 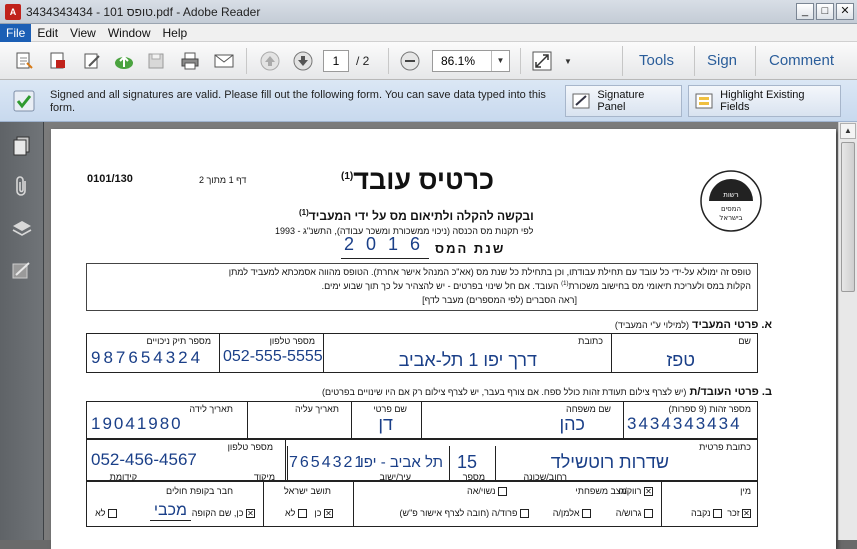 What do you see at coordinates (805, 11) in the screenshot?
I see `minimize-button: _` at bounding box center [805, 11].